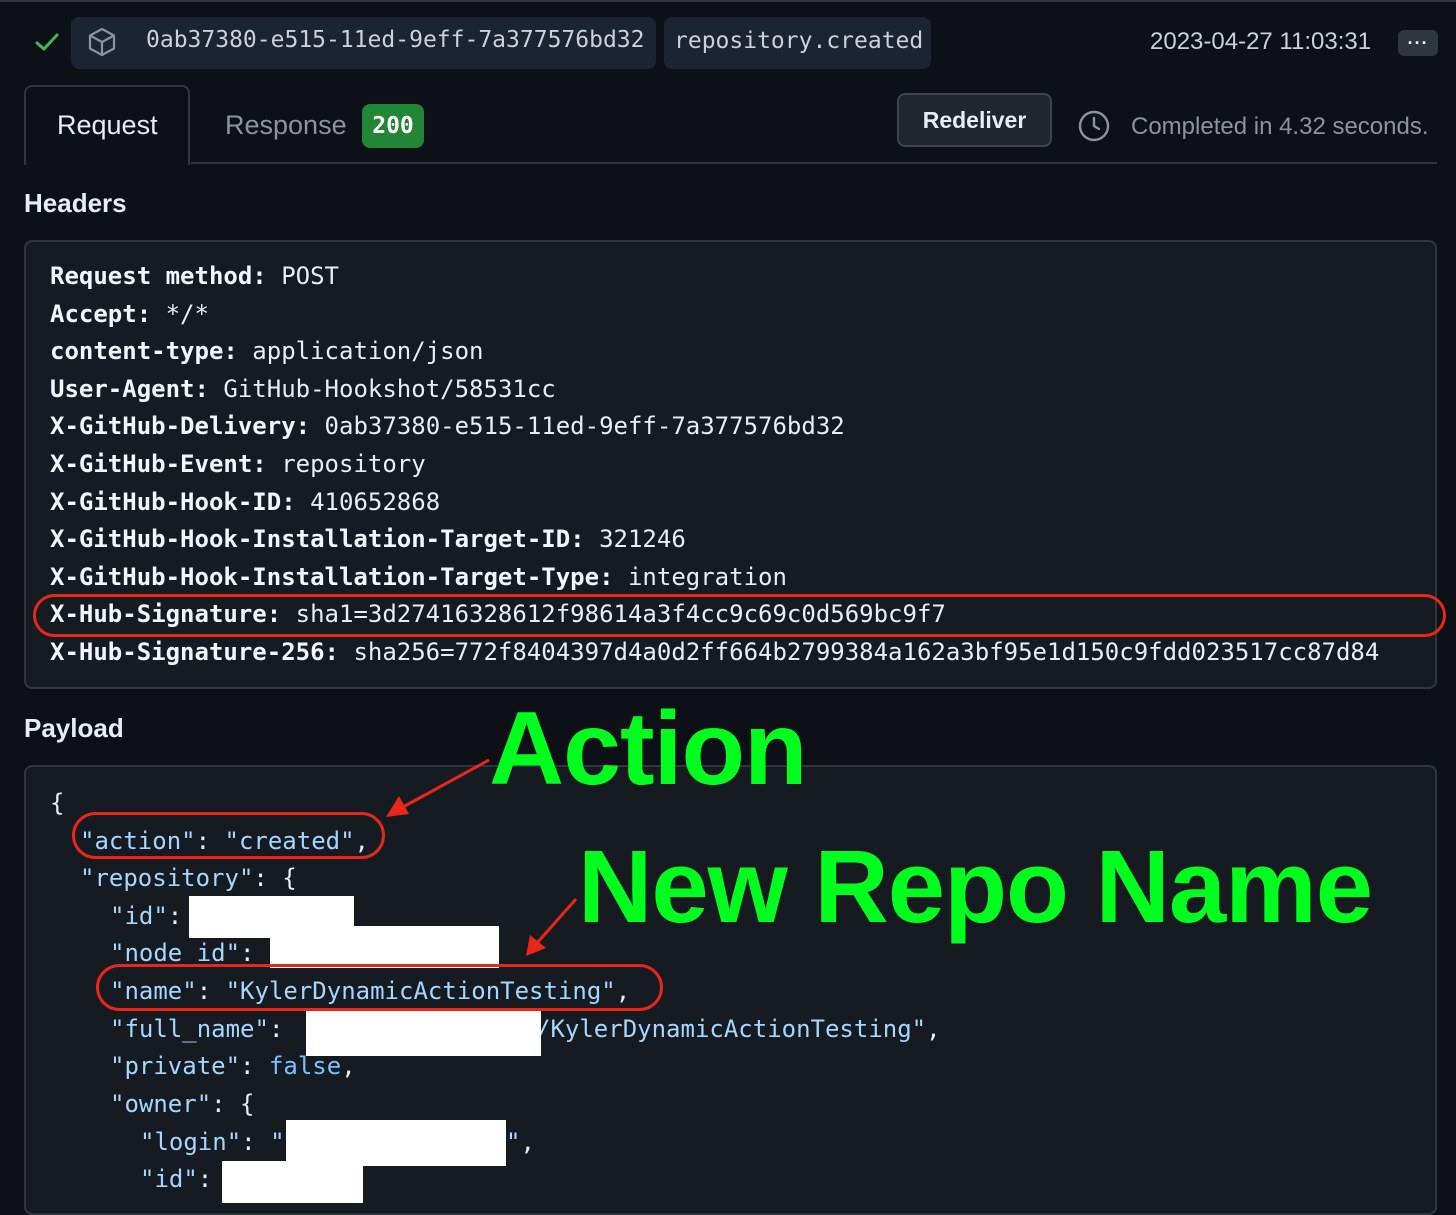  I want to click on header-key: content-type:, so click(144, 351).